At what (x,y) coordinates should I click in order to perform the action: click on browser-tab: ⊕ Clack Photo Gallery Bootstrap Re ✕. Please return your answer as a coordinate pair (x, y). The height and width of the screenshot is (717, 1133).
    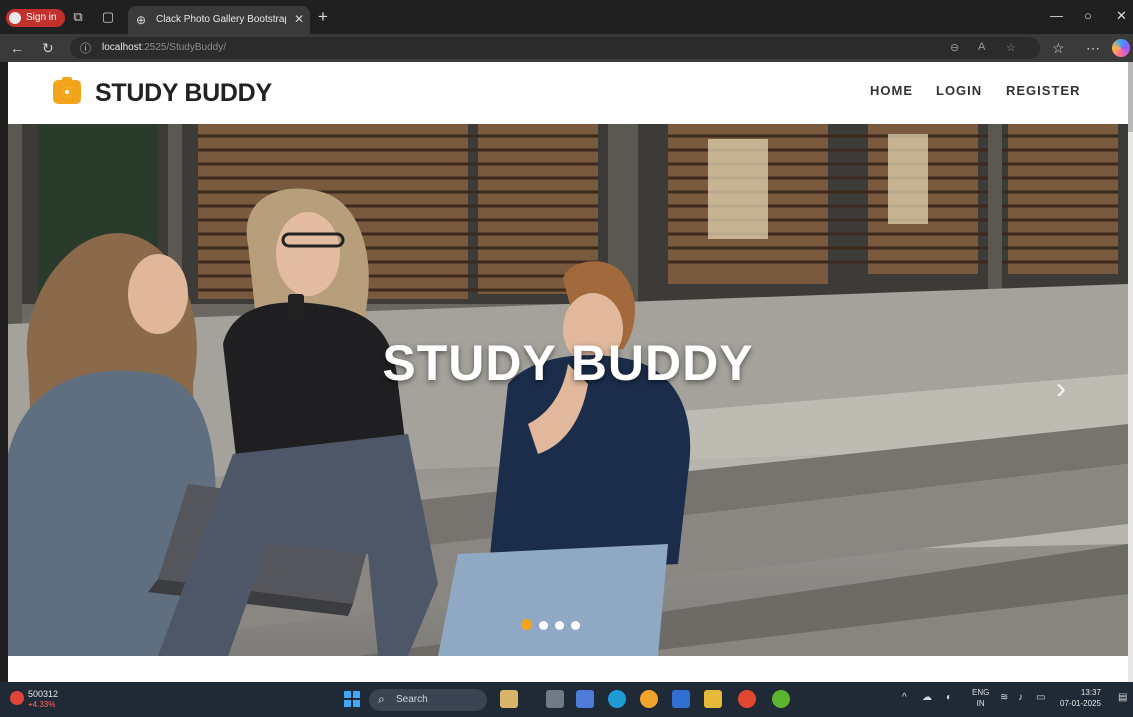
    Looking at the image, I should click on (219, 20).